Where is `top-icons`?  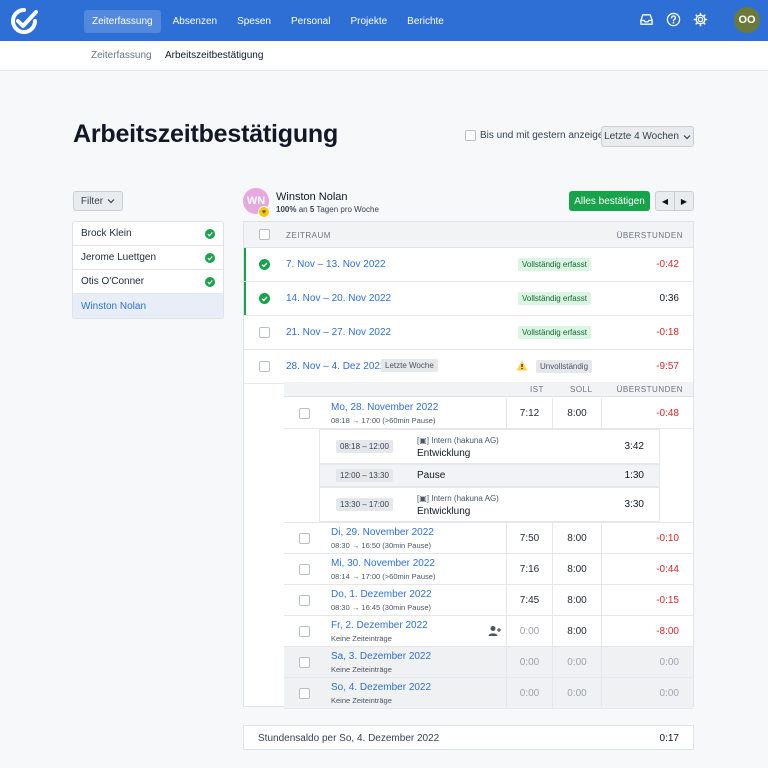 top-icons is located at coordinates (673, 19).